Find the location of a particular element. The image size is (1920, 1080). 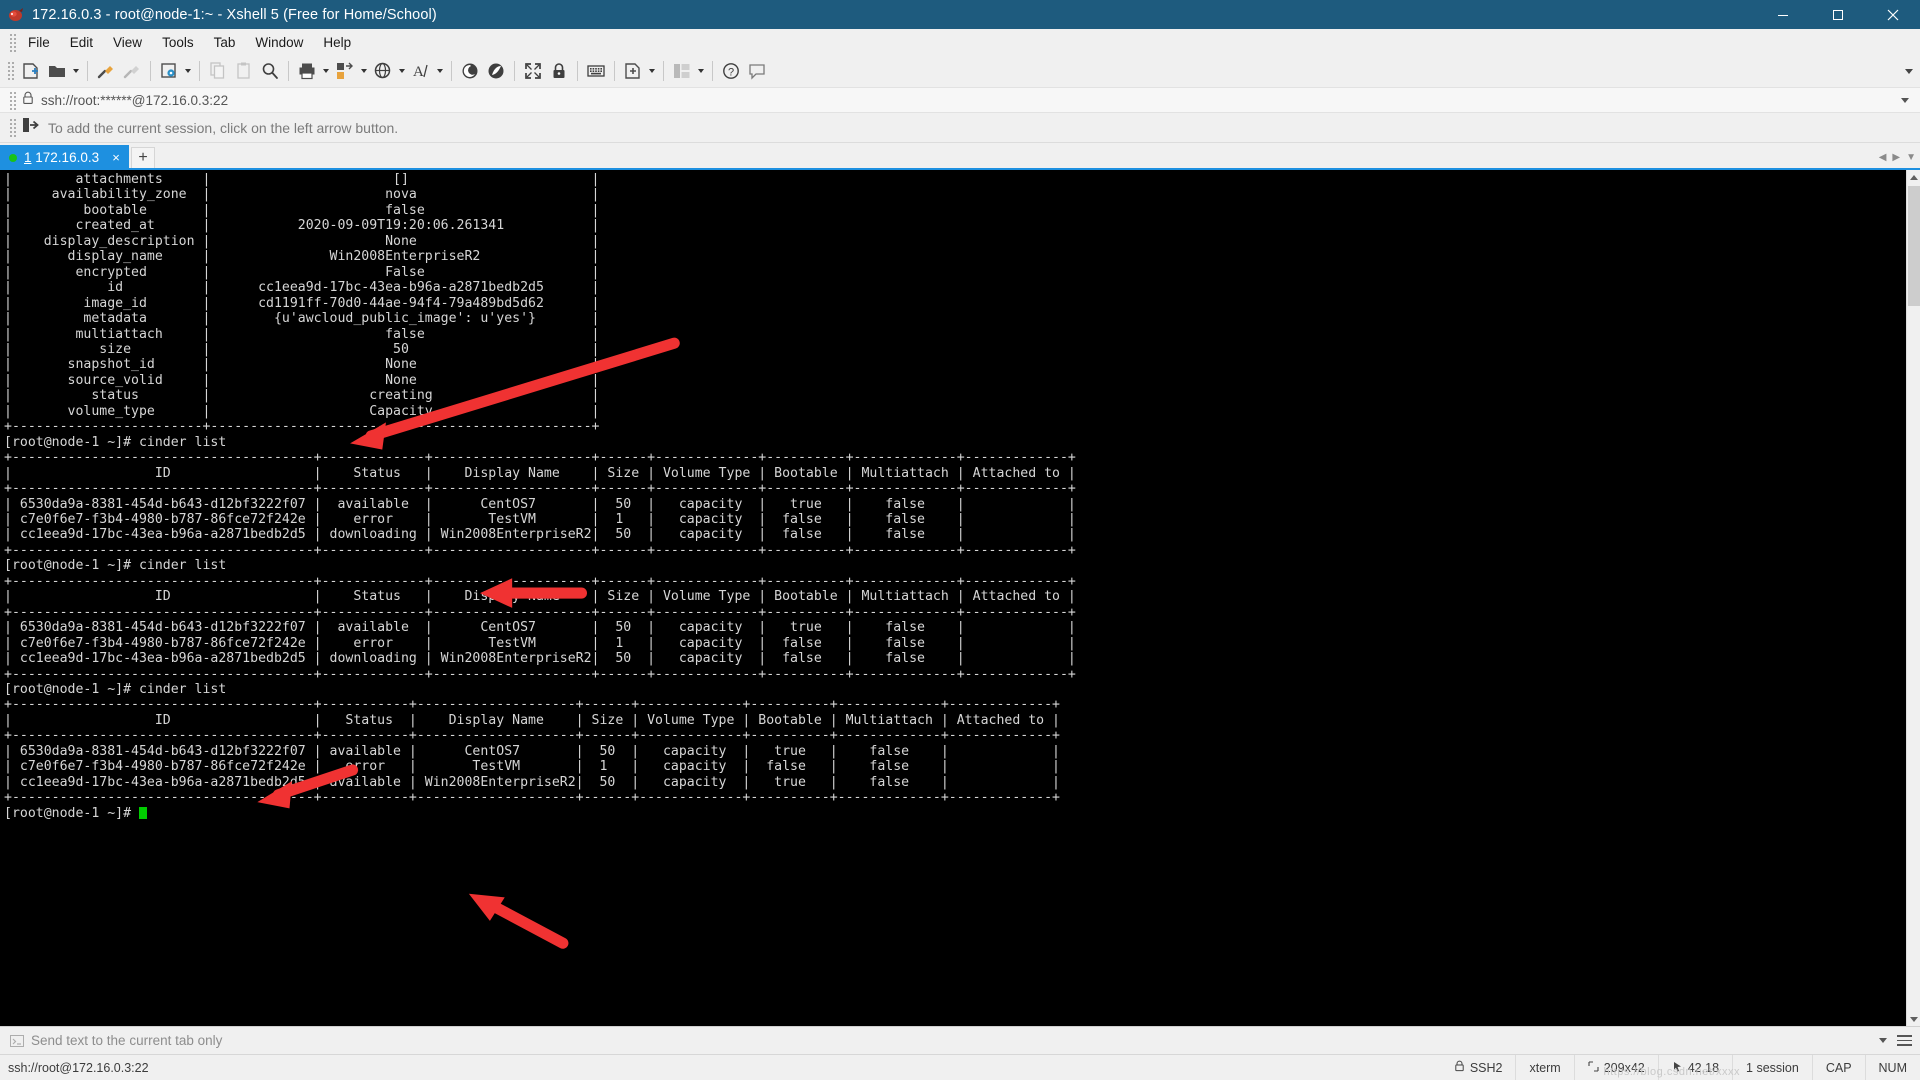

tab-close-icon: × is located at coordinates (116, 157).